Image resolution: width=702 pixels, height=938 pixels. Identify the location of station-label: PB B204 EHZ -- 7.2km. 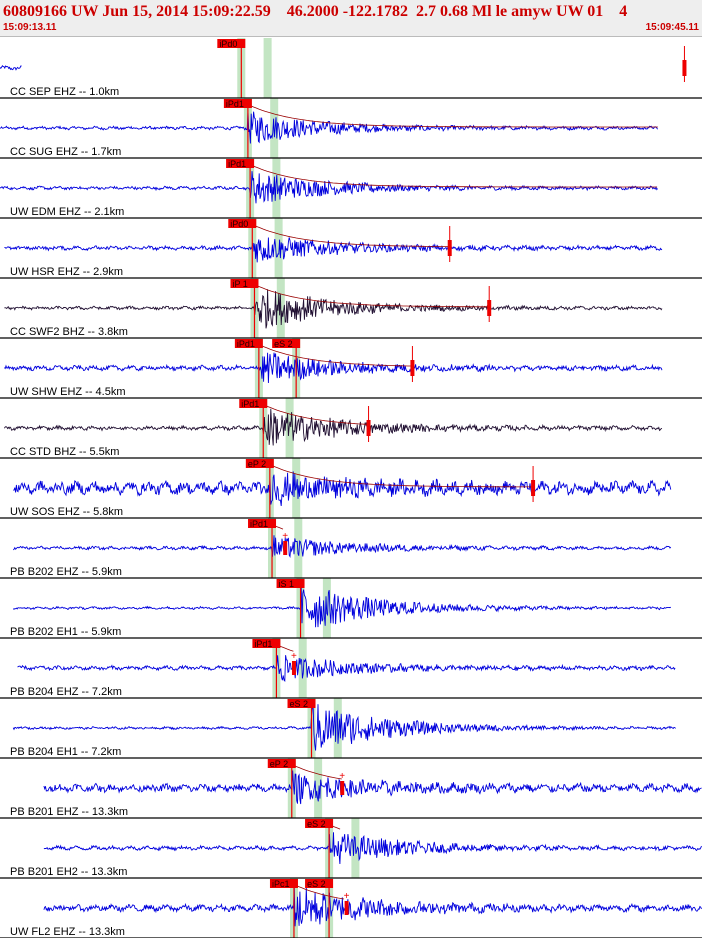
(66, 692).